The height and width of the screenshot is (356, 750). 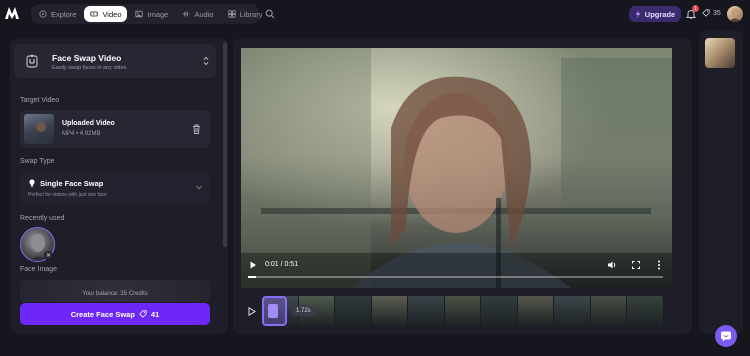 I want to click on video-meta: MP4 • 4.92MB, so click(x=81, y=134).